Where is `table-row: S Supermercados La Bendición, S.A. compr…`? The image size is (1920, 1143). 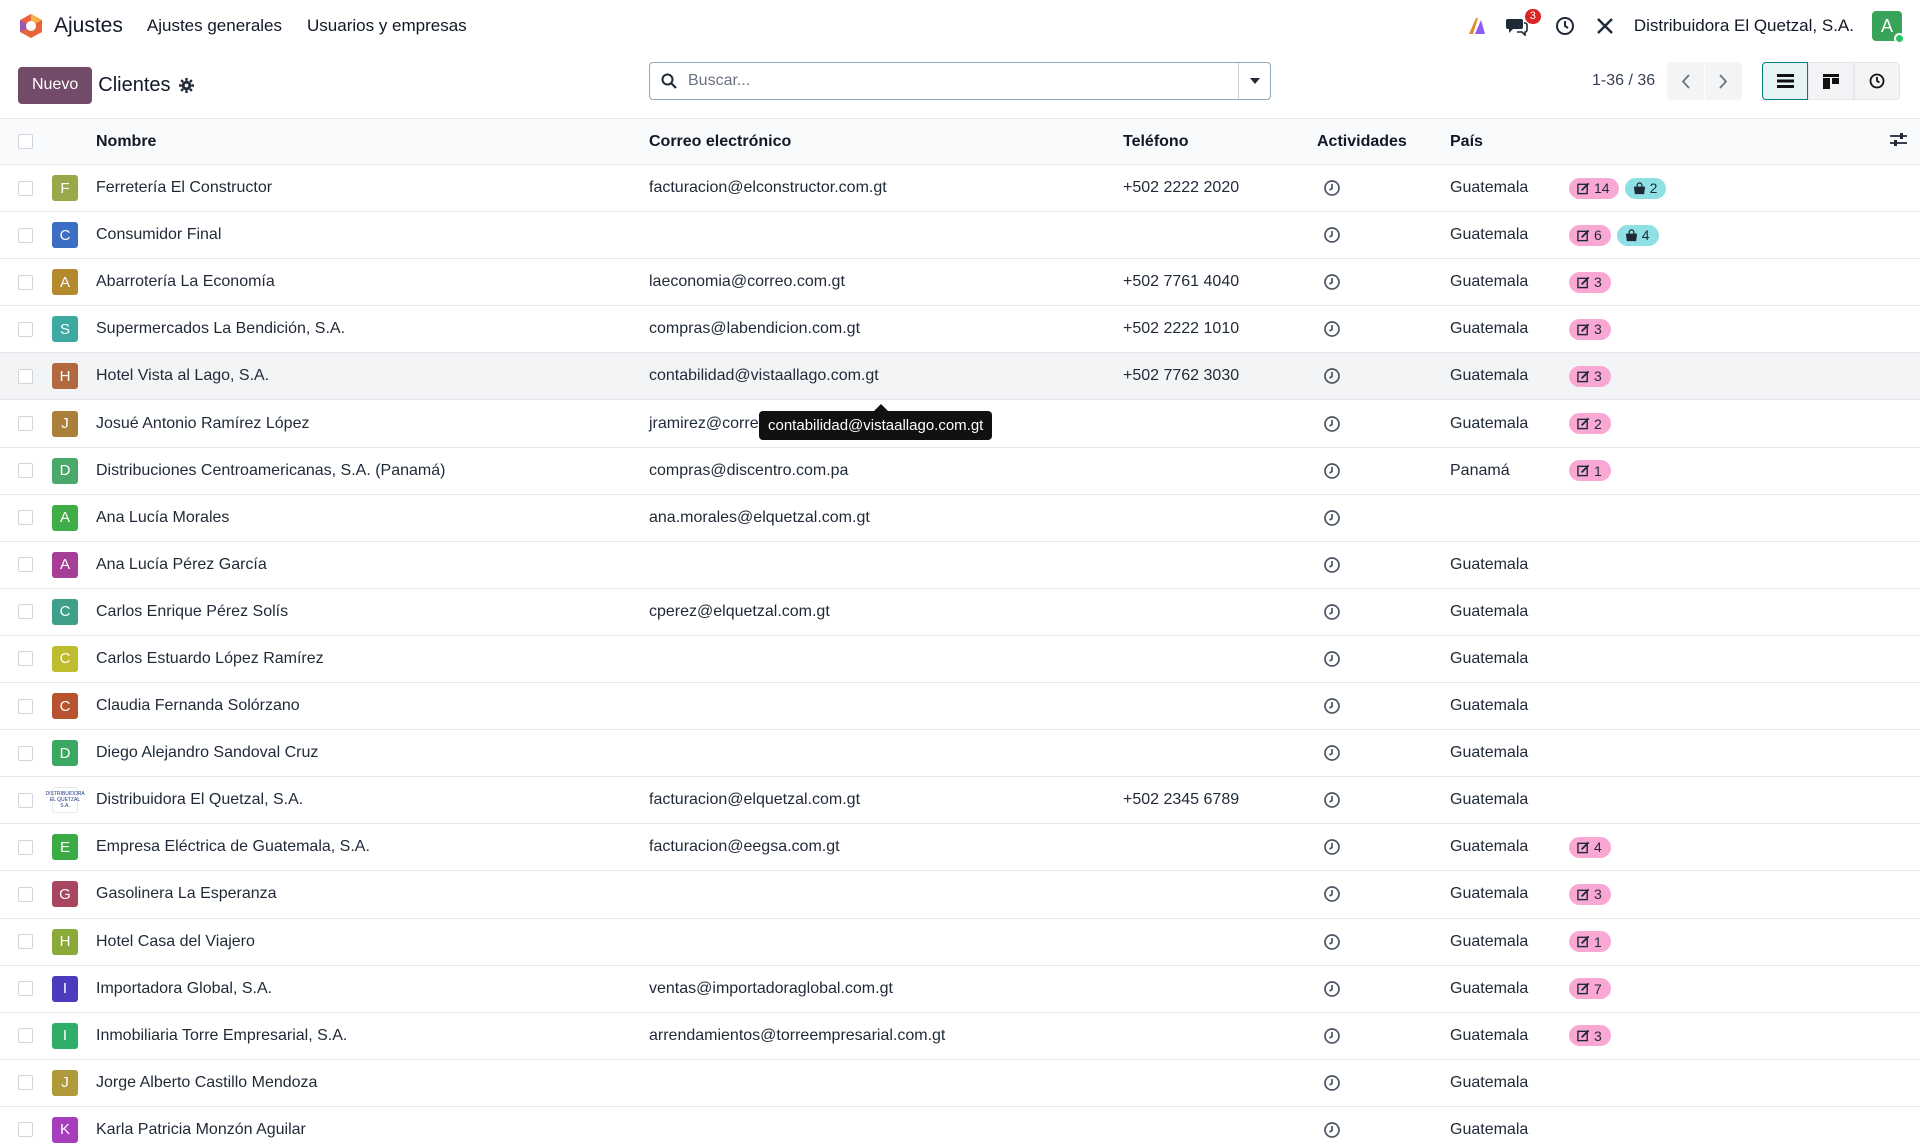
table-row: S Supermercados La Bendición, S.A. compr… is located at coordinates (960, 330).